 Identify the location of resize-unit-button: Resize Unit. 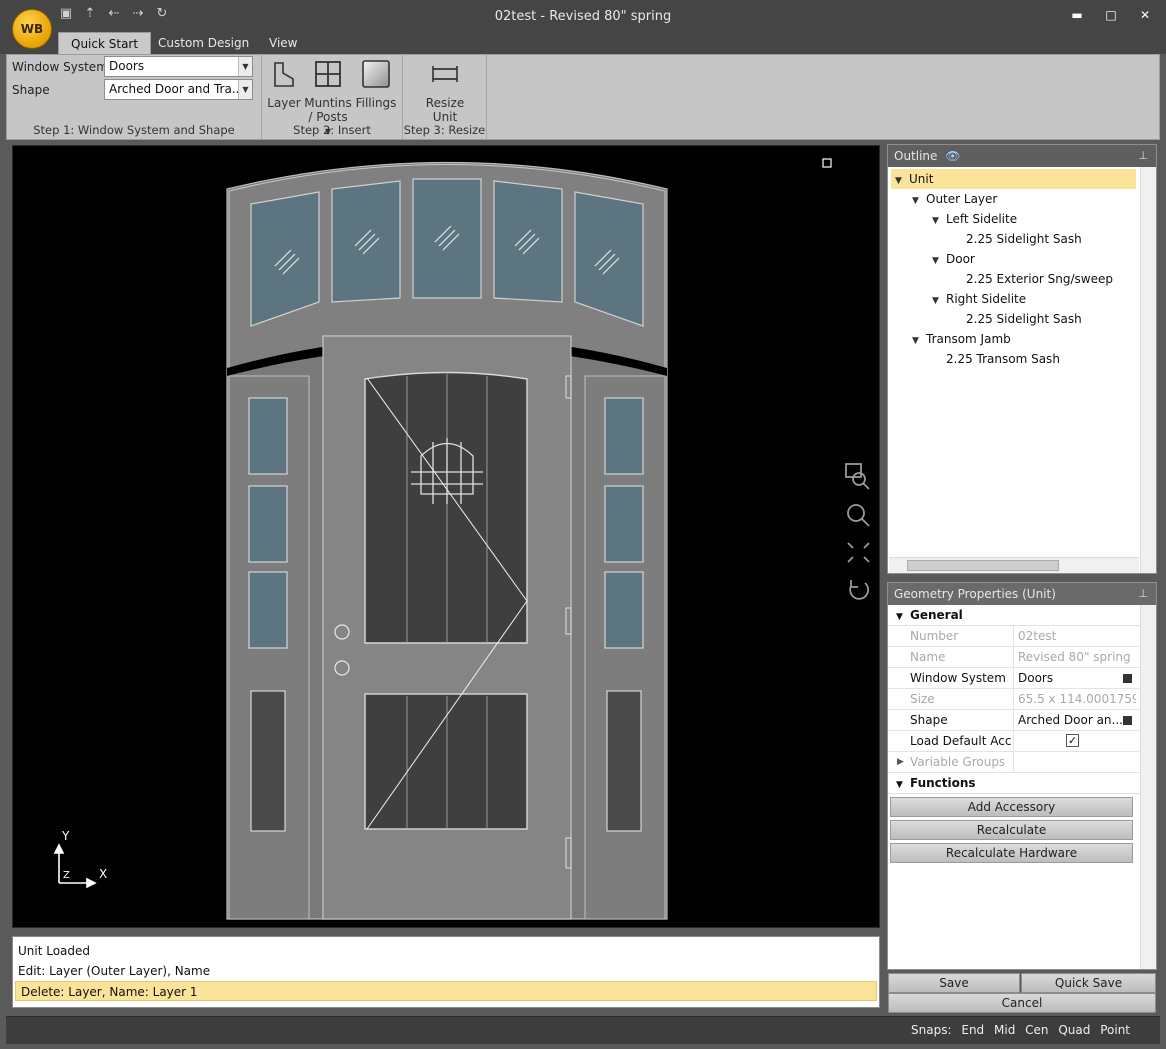
(445, 91).